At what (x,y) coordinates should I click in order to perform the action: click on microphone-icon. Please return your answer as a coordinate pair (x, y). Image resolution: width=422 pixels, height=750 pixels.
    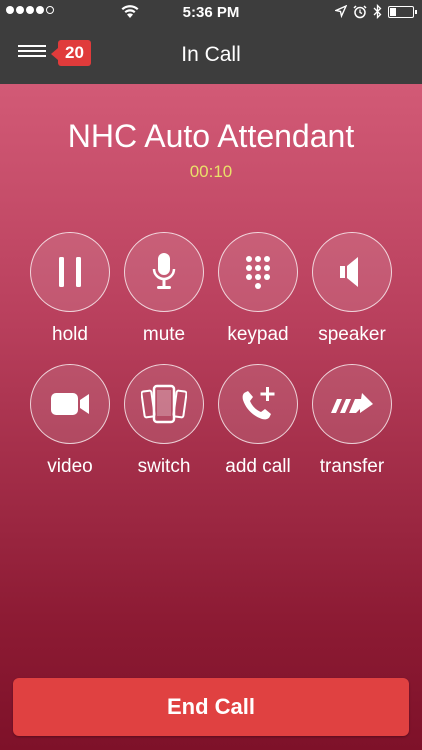
    Looking at the image, I should click on (164, 271).